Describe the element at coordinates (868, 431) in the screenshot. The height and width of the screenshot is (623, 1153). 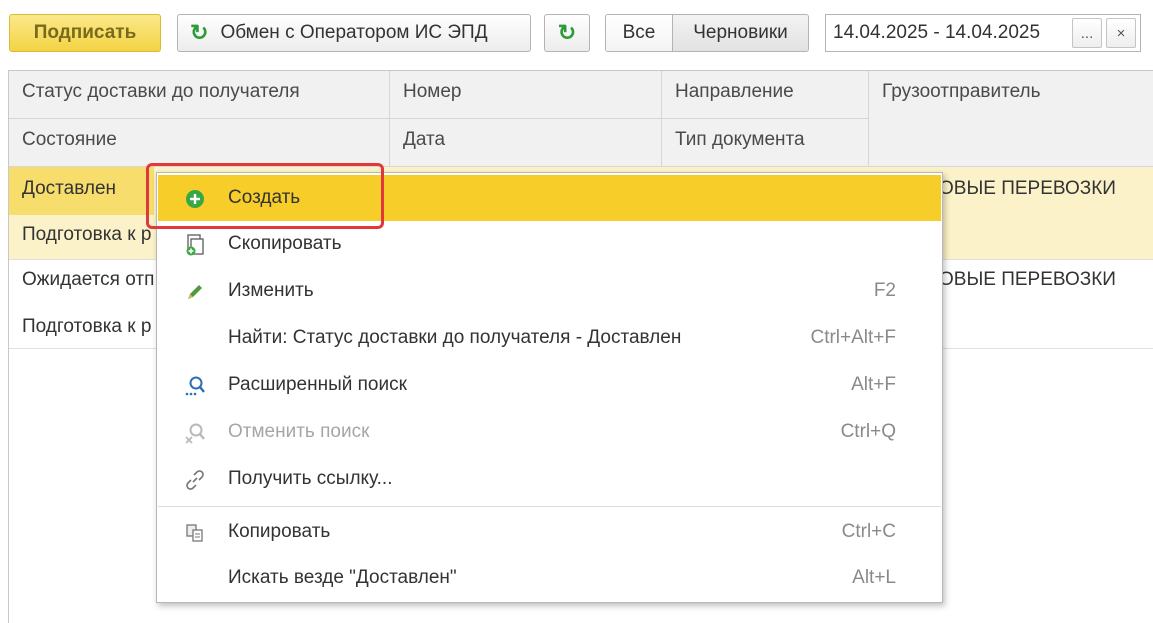
I see `menu-item-shortcut: Ctrl+Q` at that location.